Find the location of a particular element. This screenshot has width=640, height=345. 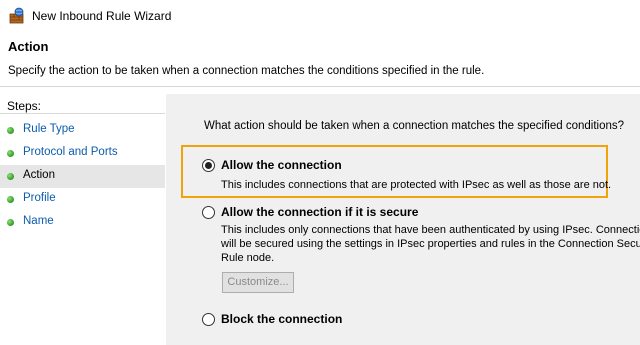

header-divider is located at coordinates (320, 86).